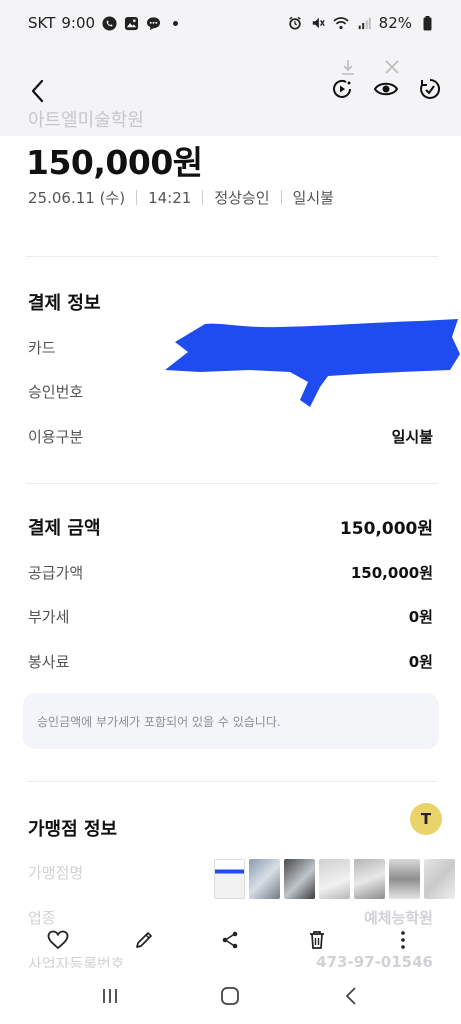 The image size is (461, 1024). I want to click on remaster-button, so click(430, 89).